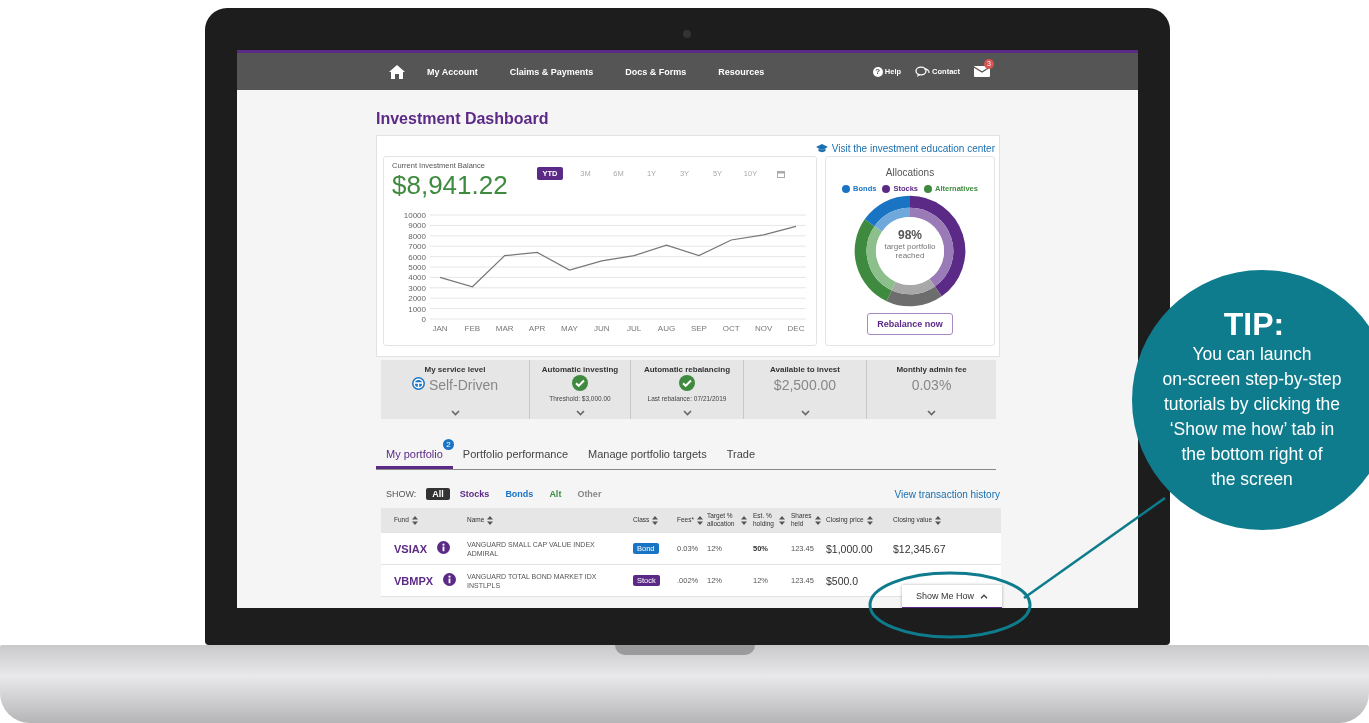  What do you see at coordinates (910, 235) in the screenshot?
I see `donut-center-value: 98%` at bounding box center [910, 235].